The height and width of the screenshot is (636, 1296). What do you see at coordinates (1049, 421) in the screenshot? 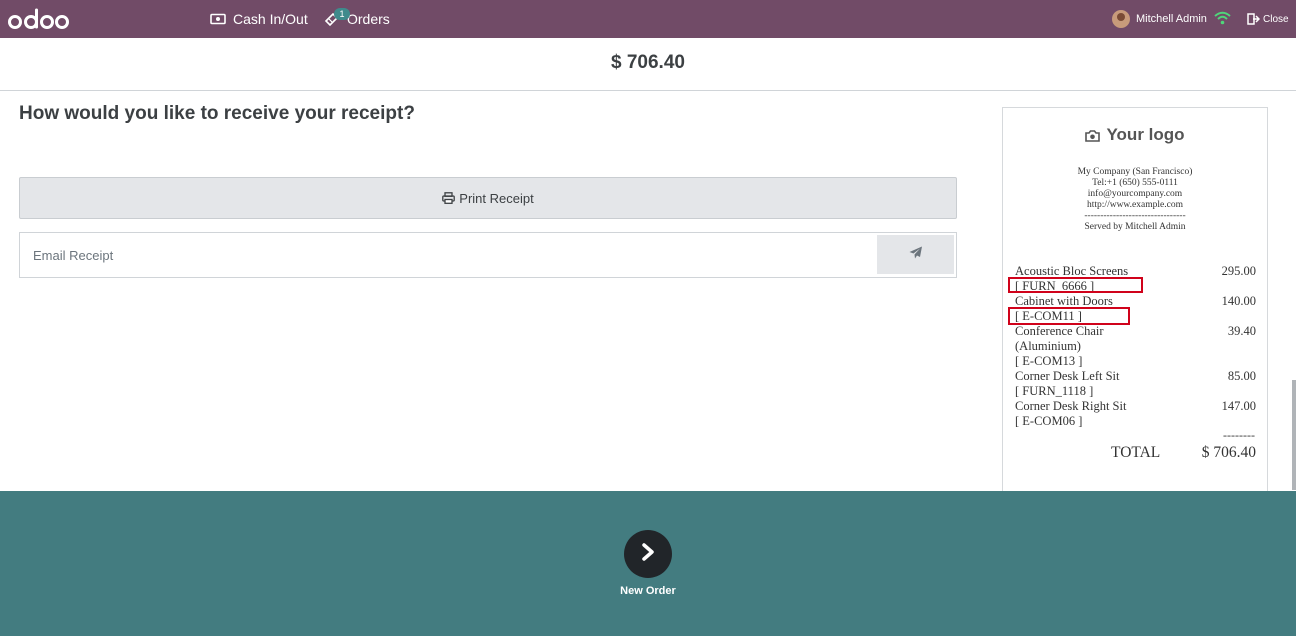
I see `product-code: [ E-COM06 ]` at bounding box center [1049, 421].